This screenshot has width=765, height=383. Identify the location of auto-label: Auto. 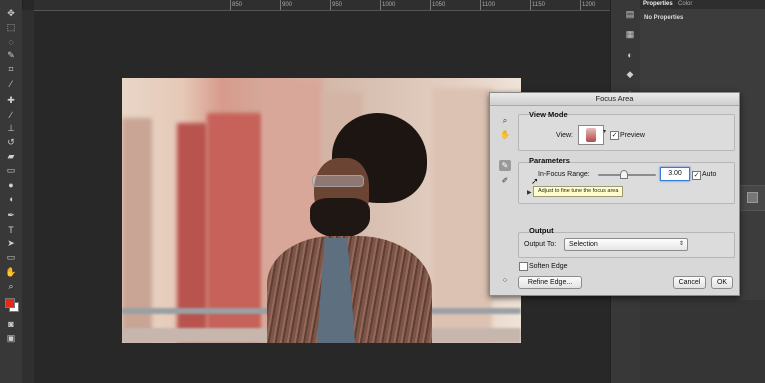
(709, 174).